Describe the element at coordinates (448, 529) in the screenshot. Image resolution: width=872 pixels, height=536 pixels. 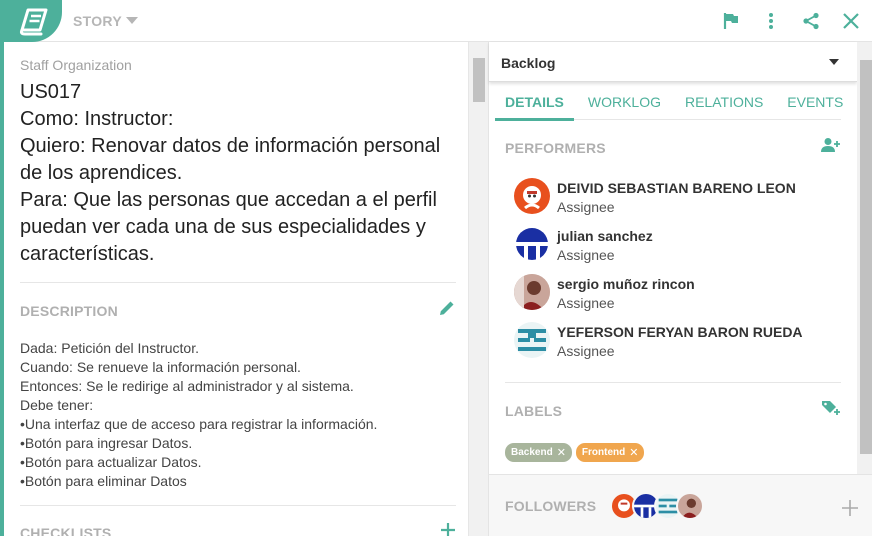
I see `add-checklist-icon` at that location.